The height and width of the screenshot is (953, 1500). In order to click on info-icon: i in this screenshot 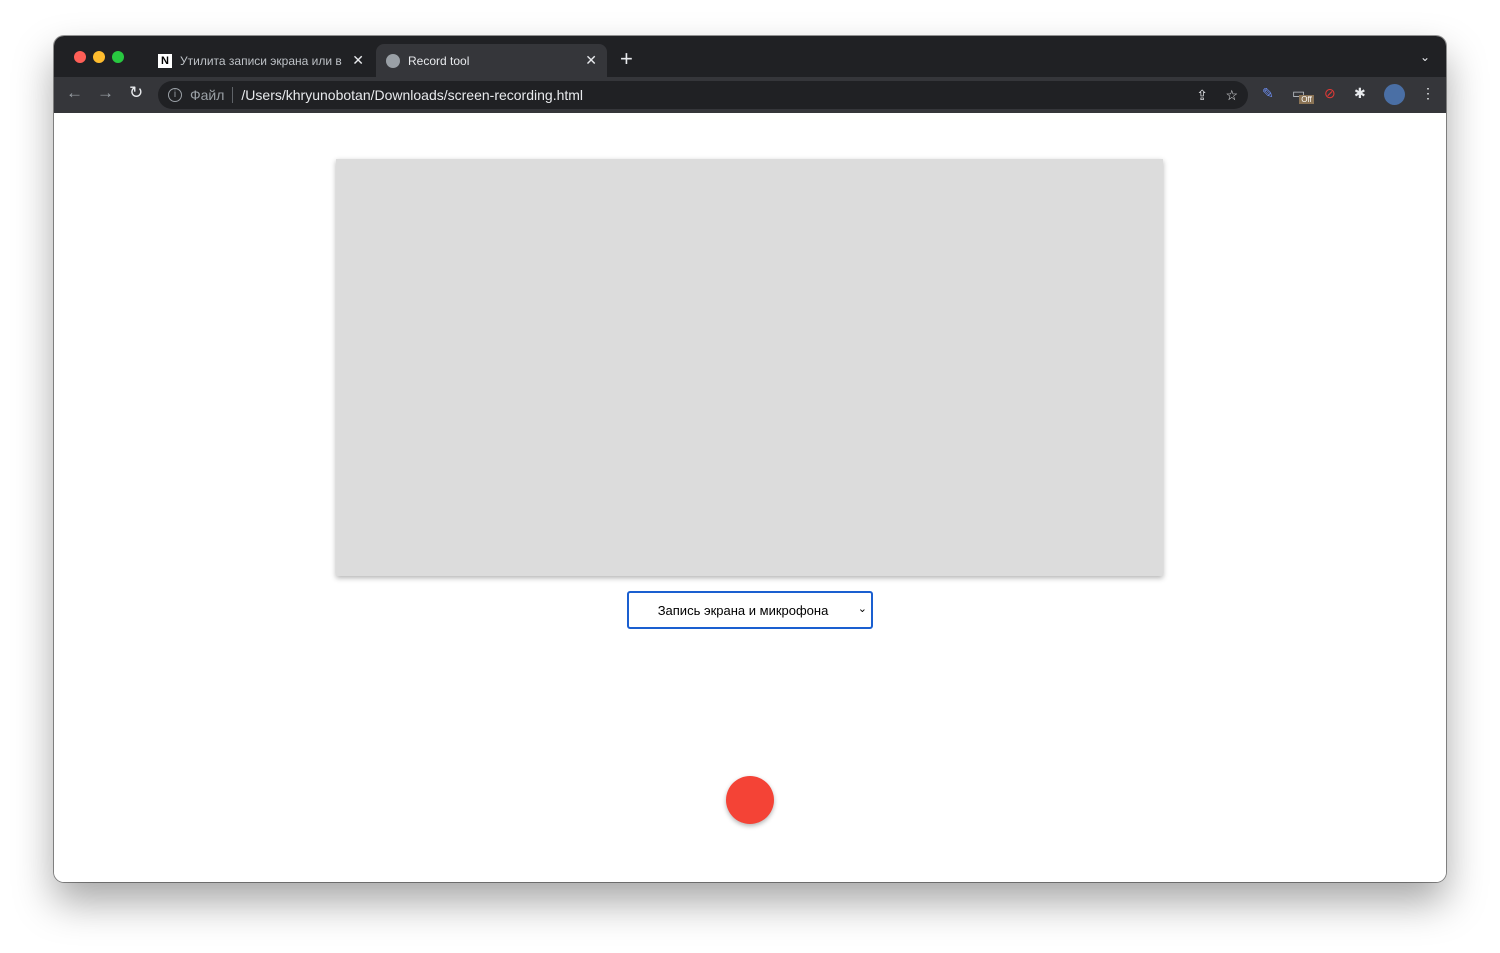, I will do `click(175, 95)`.